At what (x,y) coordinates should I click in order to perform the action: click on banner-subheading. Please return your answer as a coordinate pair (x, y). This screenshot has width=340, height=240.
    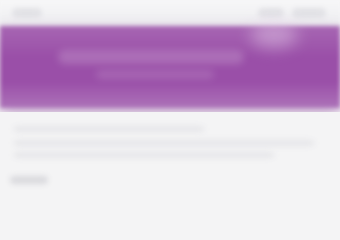
    Looking at the image, I should click on (155, 74).